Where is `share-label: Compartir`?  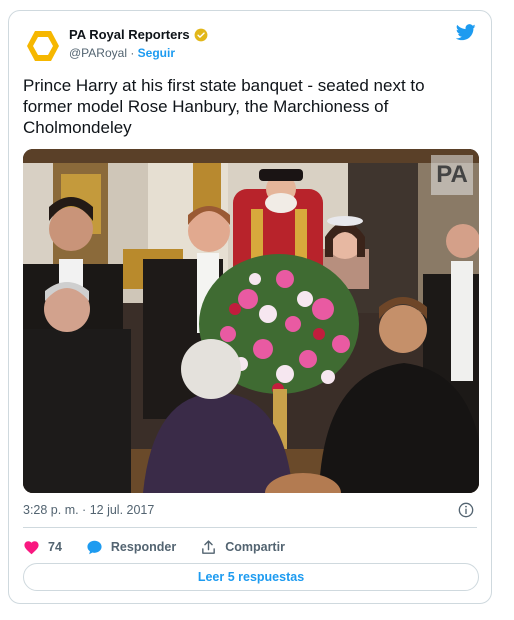
share-label: Compartir is located at coordinates (255, 547).